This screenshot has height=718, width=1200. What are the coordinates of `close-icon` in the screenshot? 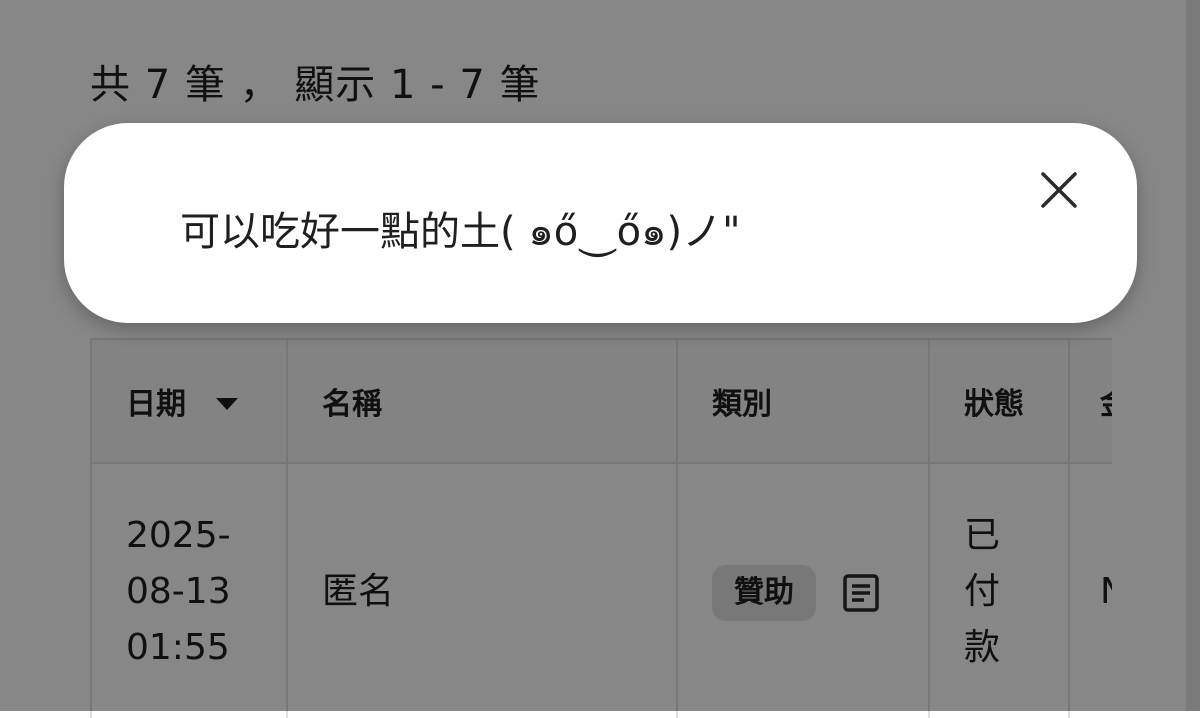 It's located at (1059, 190).